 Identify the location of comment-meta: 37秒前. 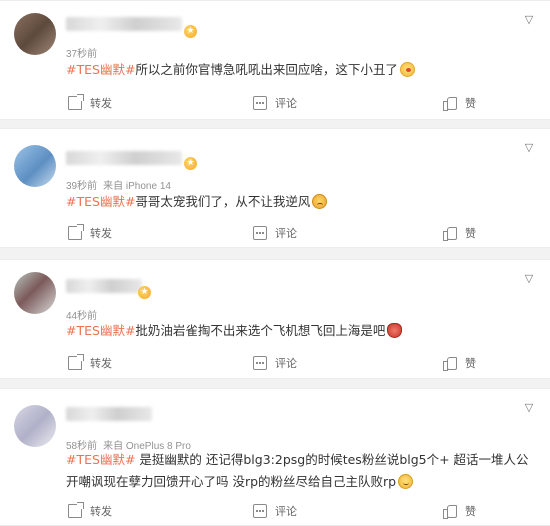
(81, 52).